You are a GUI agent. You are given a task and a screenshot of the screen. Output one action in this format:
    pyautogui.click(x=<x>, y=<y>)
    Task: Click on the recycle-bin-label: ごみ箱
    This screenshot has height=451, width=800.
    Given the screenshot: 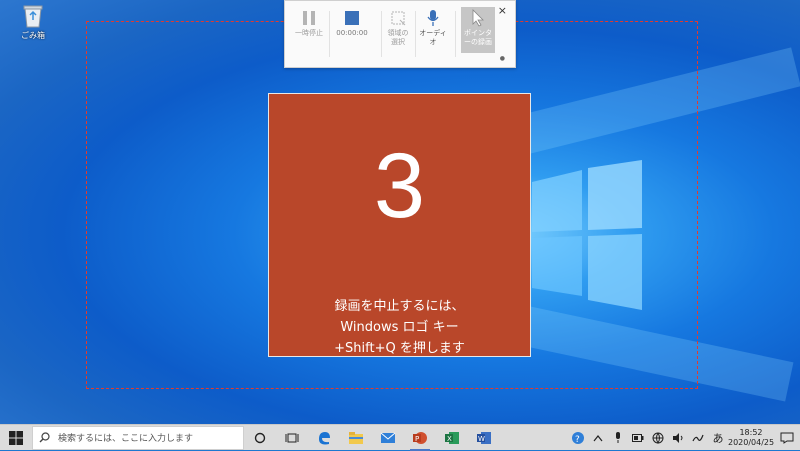 What is the action you would take?
    pyautogui.click(x=33, y=35)
    